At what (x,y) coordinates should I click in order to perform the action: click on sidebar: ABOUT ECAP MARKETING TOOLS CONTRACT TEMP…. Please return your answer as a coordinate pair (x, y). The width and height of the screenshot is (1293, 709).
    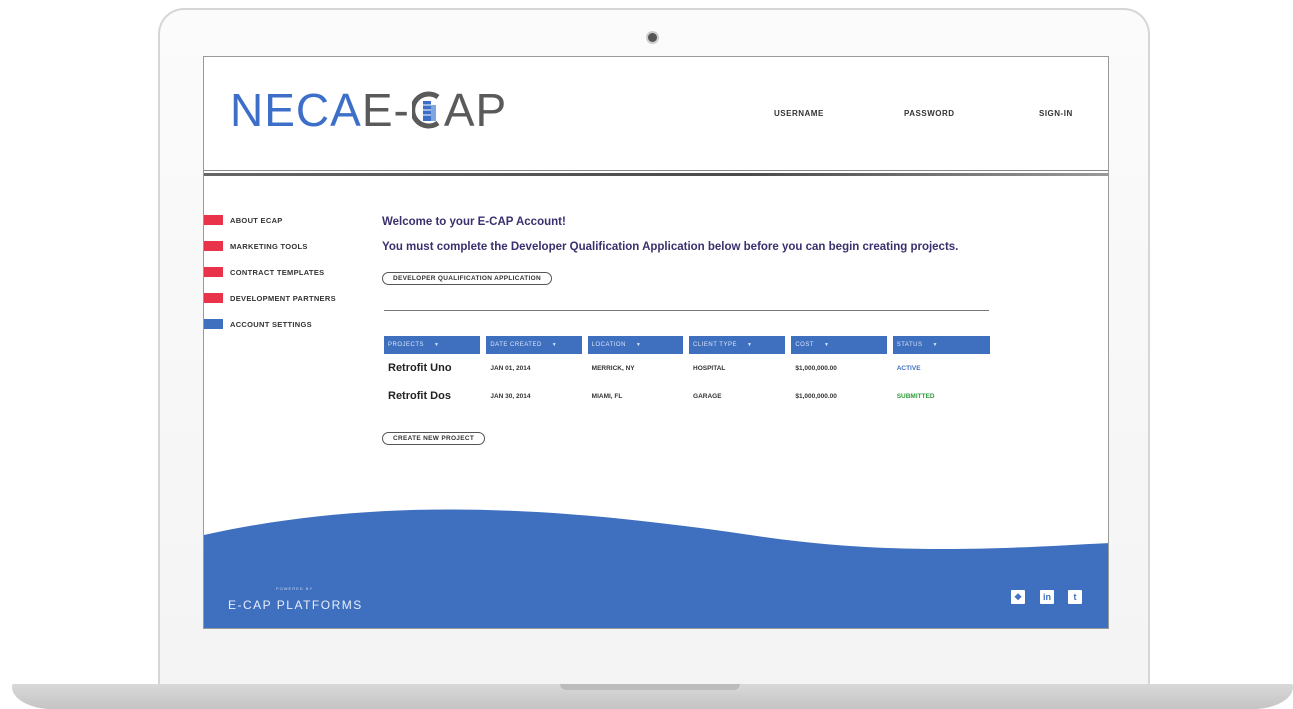
    Looking at the image, I should click on (289, 272).